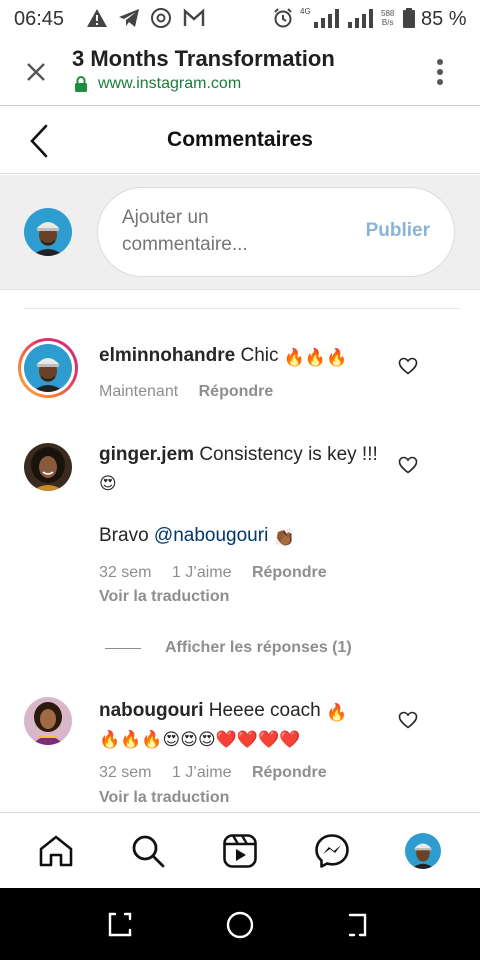  What do you see at coordinates (332, 851) in the screenshot?
I see `messenger-icon` at bounding box center [332, 851].